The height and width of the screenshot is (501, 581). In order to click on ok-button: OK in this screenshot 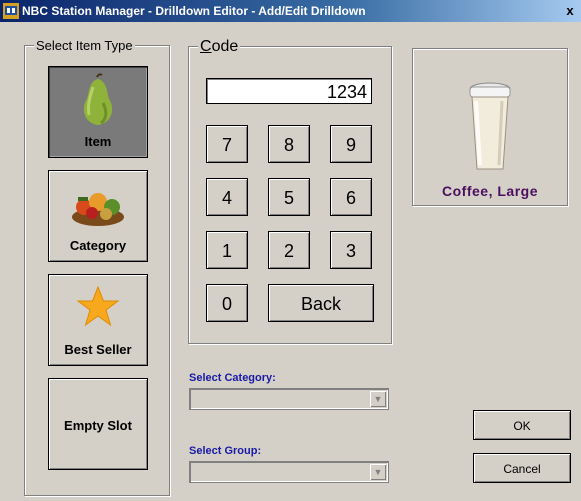, I will do `click(522, 425)`.